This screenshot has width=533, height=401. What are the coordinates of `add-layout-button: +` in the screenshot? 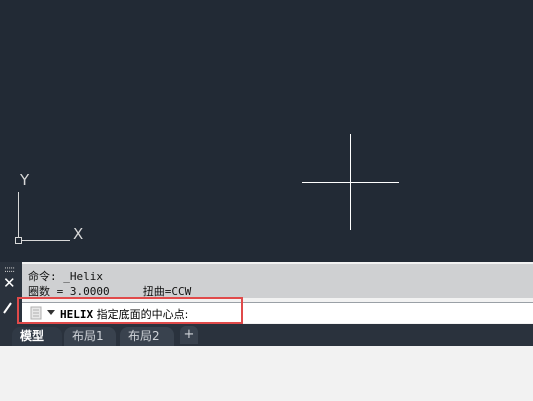 It's located at (189, 335).